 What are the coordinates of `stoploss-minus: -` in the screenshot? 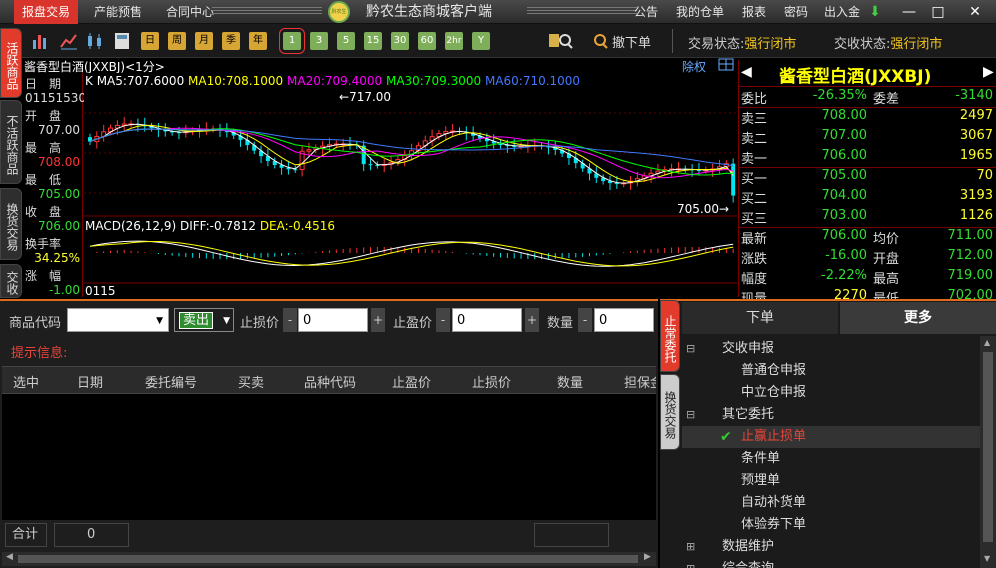 It's located at (290, 320).